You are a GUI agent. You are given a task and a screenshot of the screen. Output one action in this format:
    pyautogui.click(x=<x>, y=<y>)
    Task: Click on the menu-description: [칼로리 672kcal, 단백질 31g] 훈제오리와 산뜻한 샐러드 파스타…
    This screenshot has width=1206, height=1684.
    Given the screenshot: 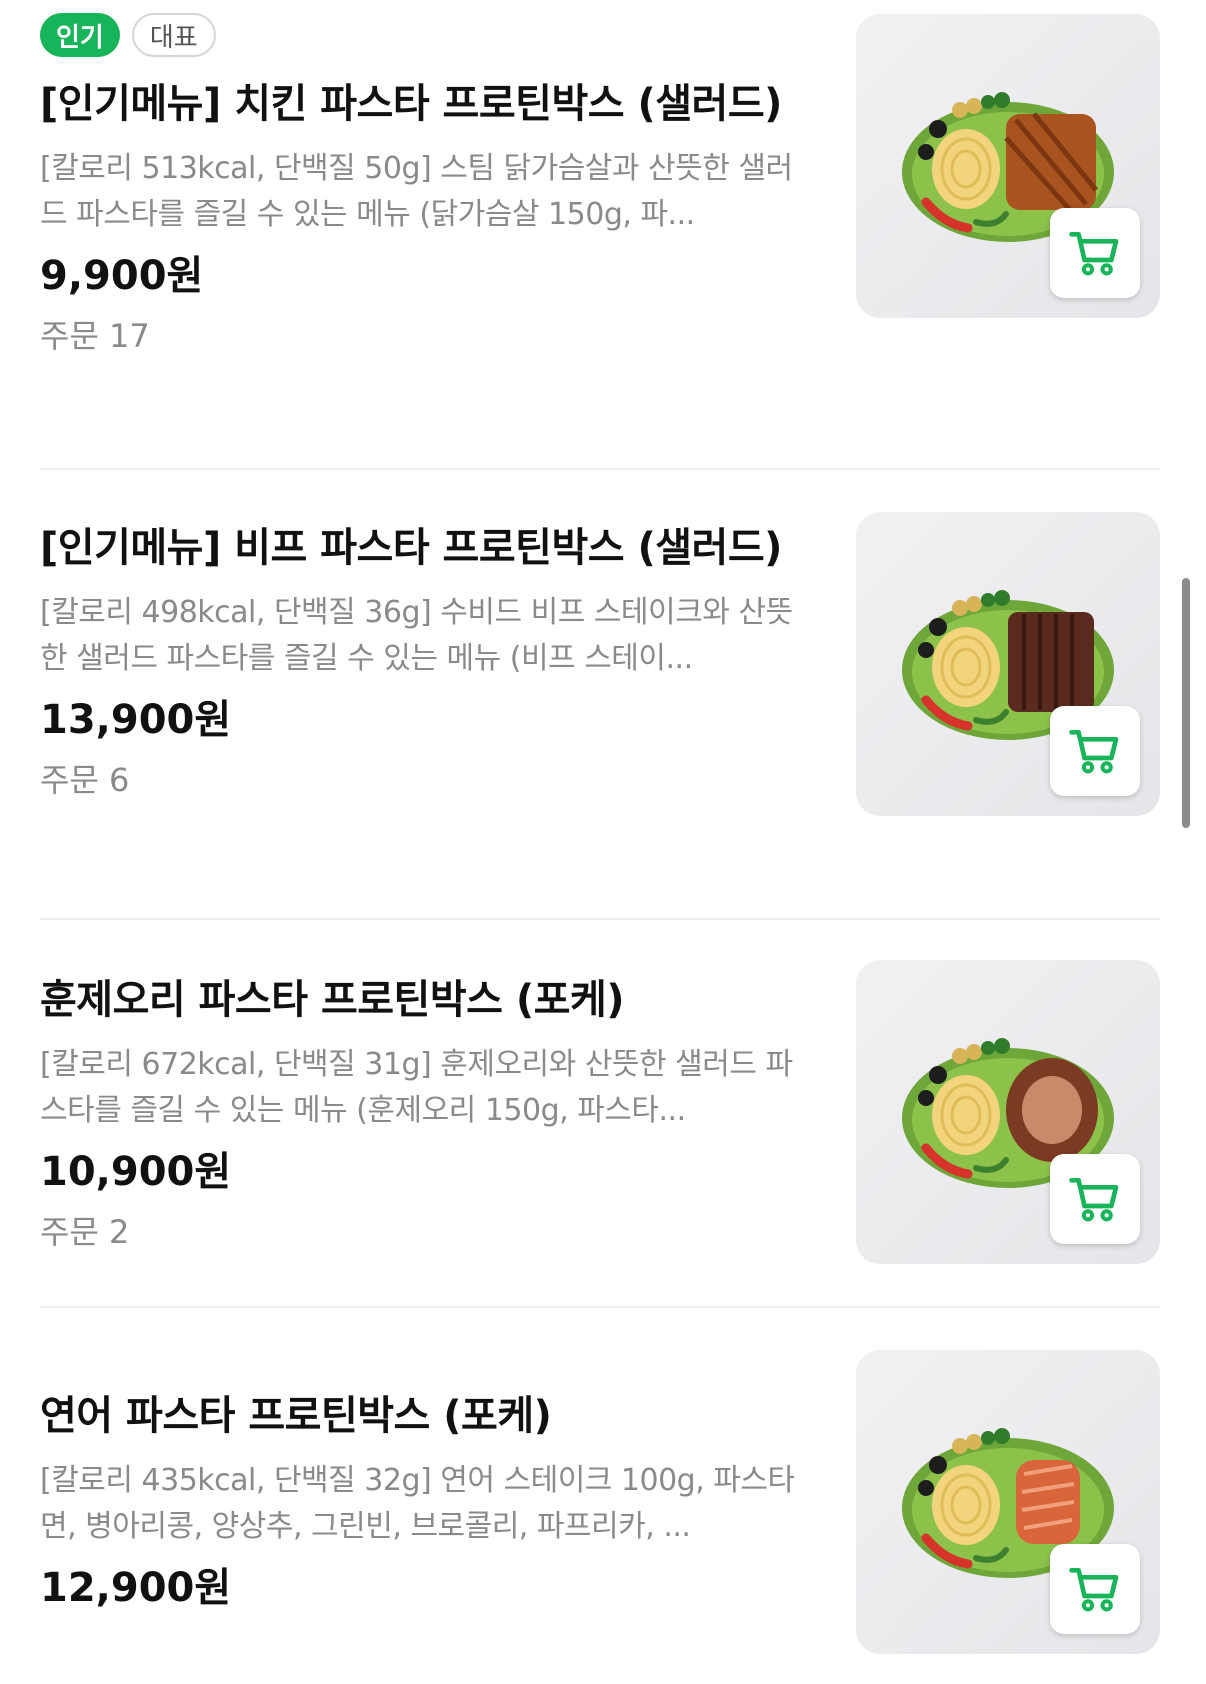 What is the action you would take?
    pyautogui.click(x=416, y=1087)
    